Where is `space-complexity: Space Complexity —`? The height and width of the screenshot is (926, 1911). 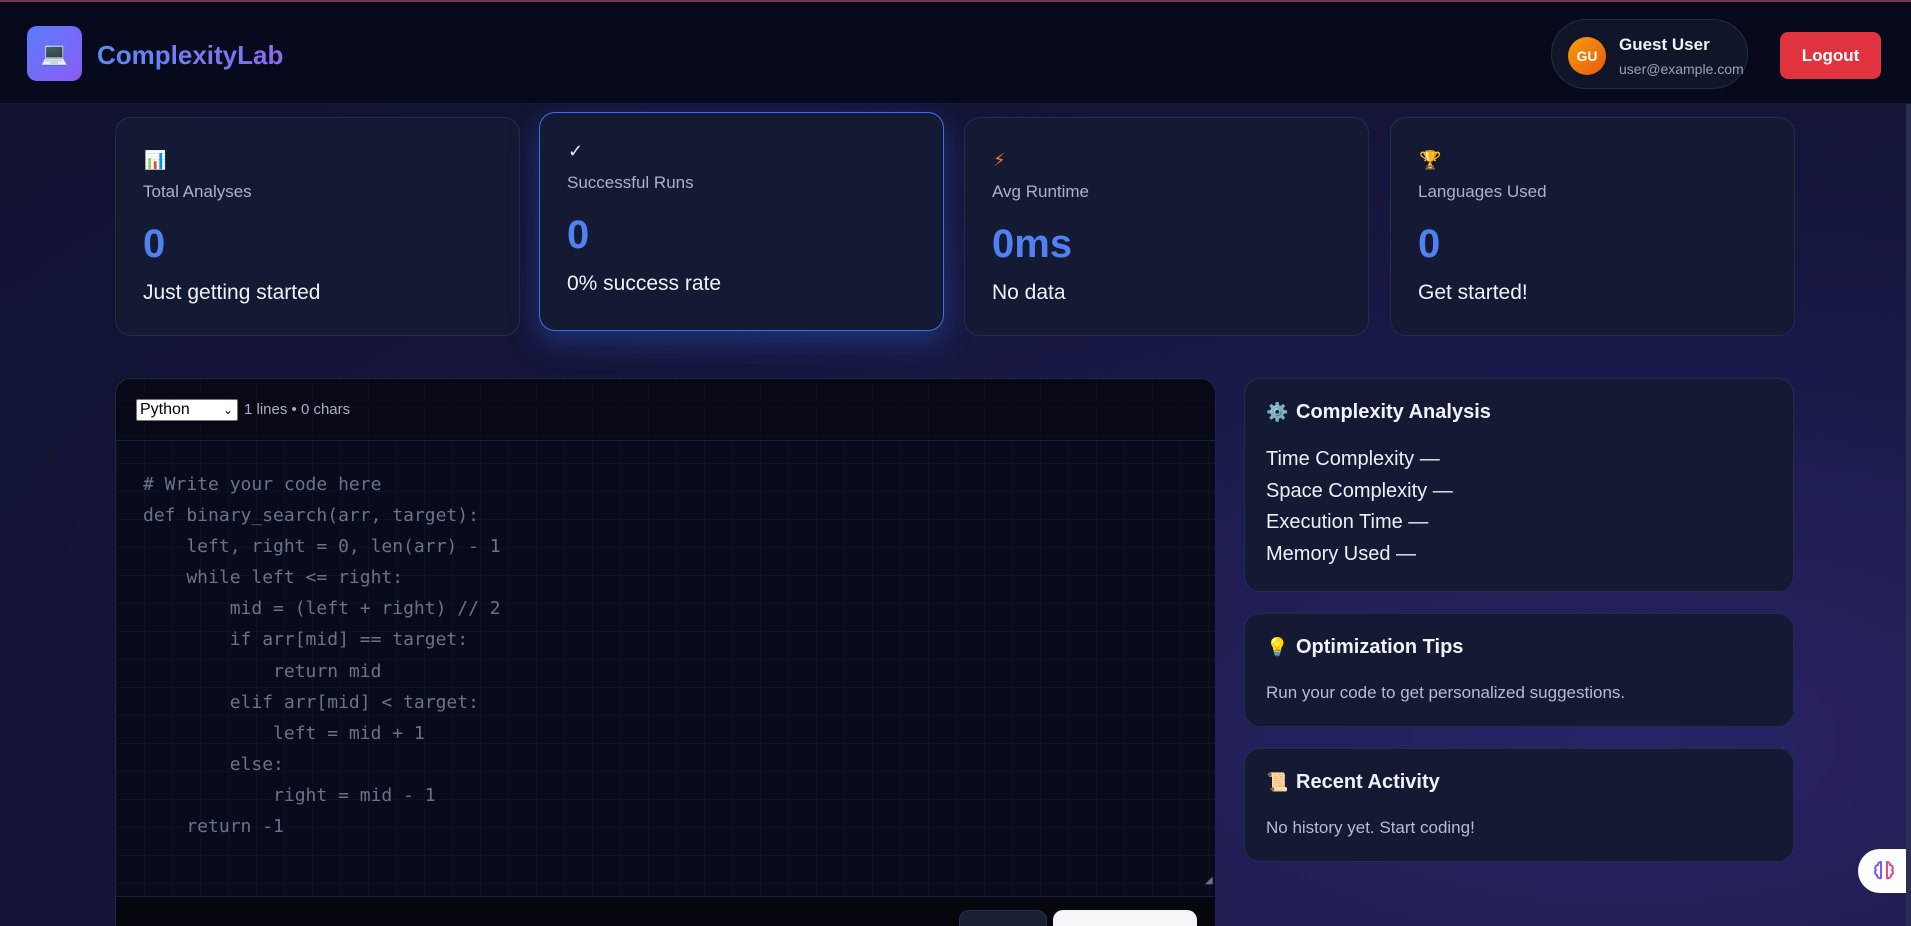 space-complexity: Space Complexity — is located at coordinates (1359, 491).